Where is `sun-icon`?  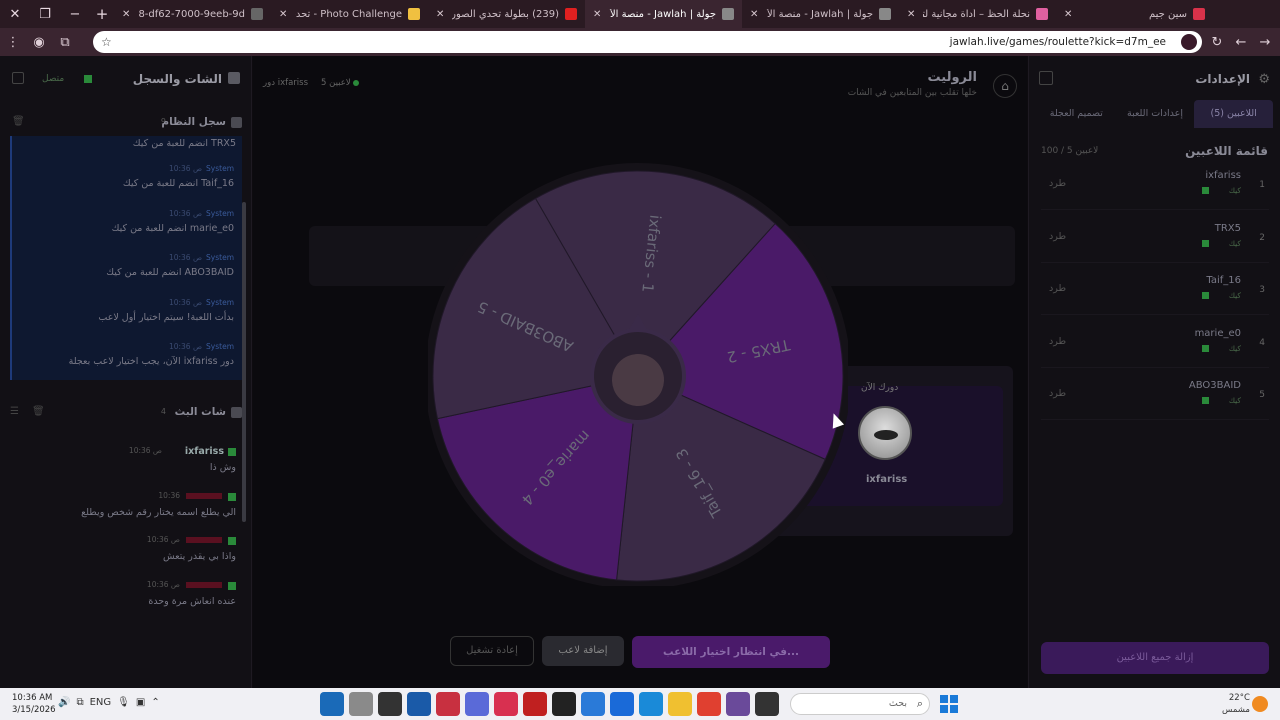
sun-icon is located at coordinates (1260, 704).